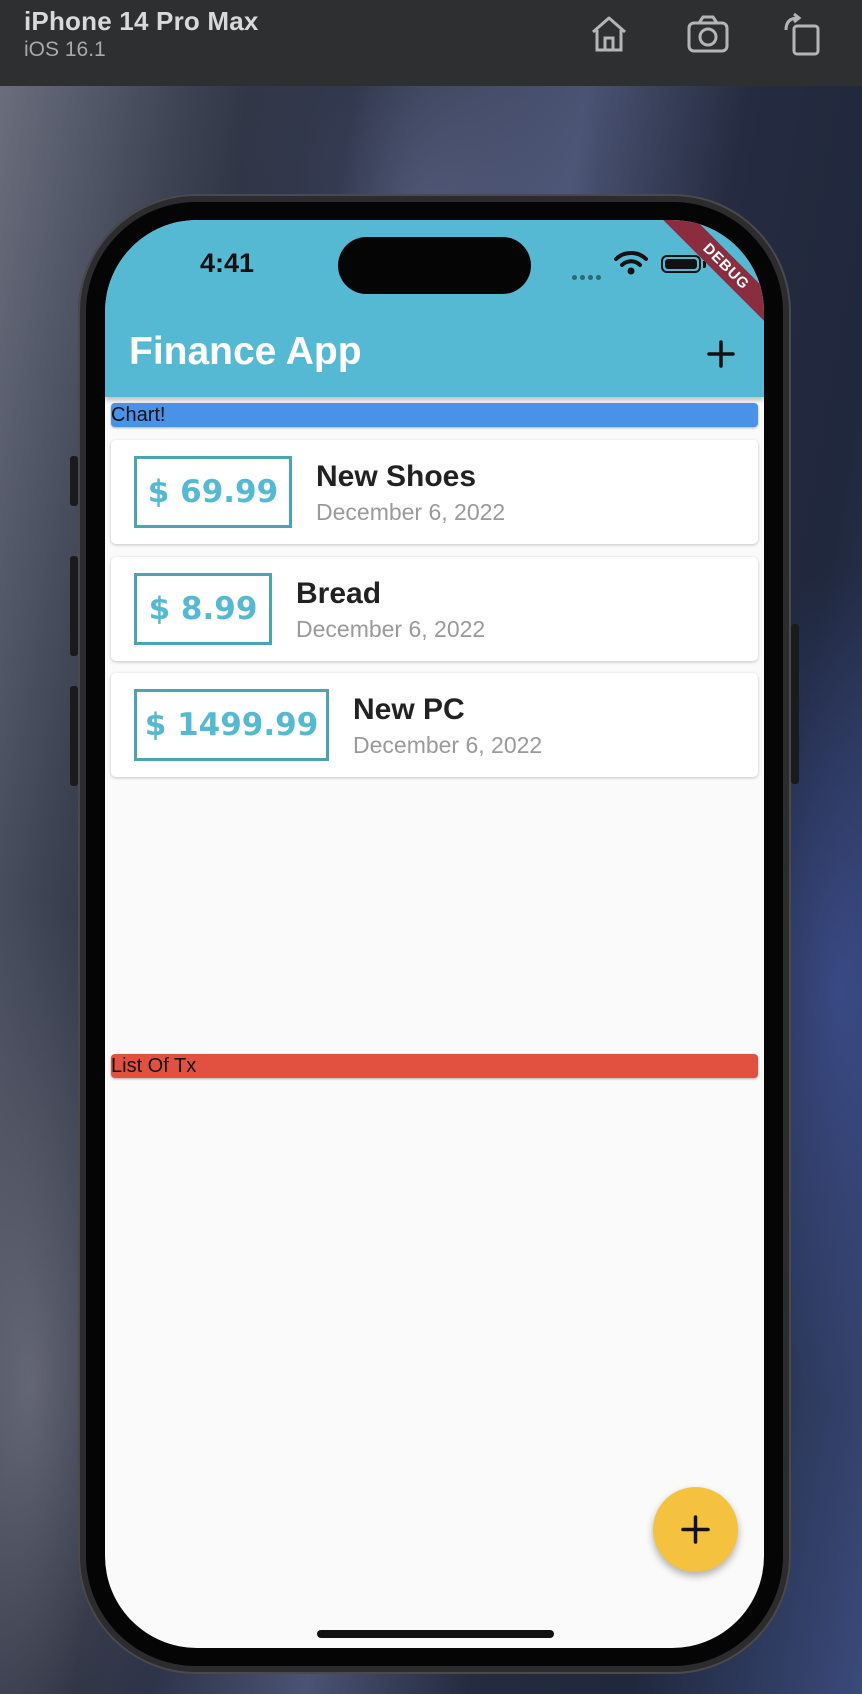  What do you see at coordinates (609, 34) in the screenshot?
I see `home-icon` at bounding box center [609, 34].